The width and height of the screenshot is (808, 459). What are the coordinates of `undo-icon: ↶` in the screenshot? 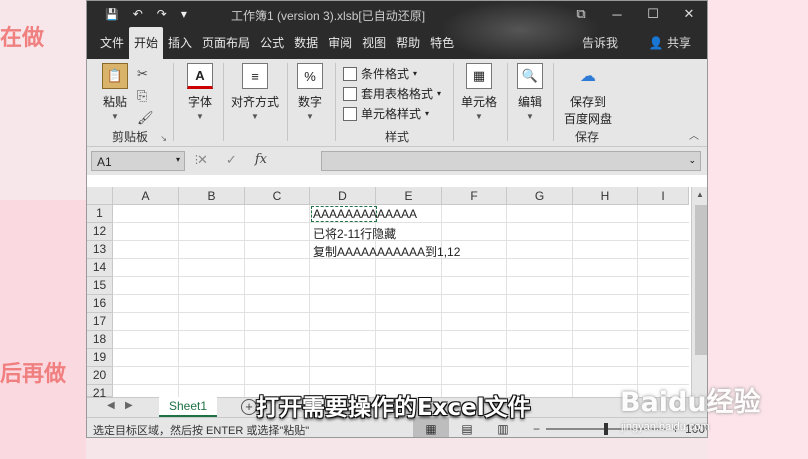 It's located at (138, 14).